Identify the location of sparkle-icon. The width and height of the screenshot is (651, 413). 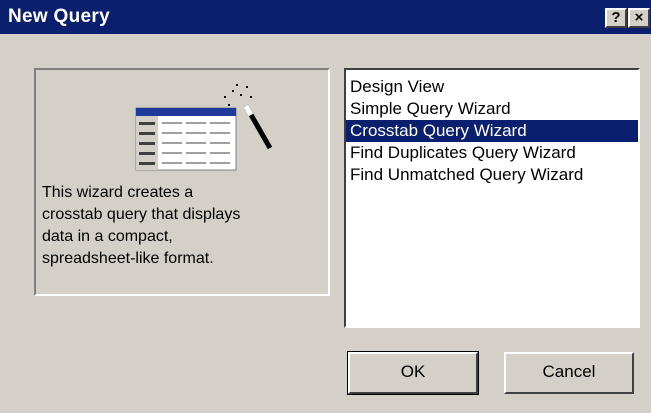
(238, 95).